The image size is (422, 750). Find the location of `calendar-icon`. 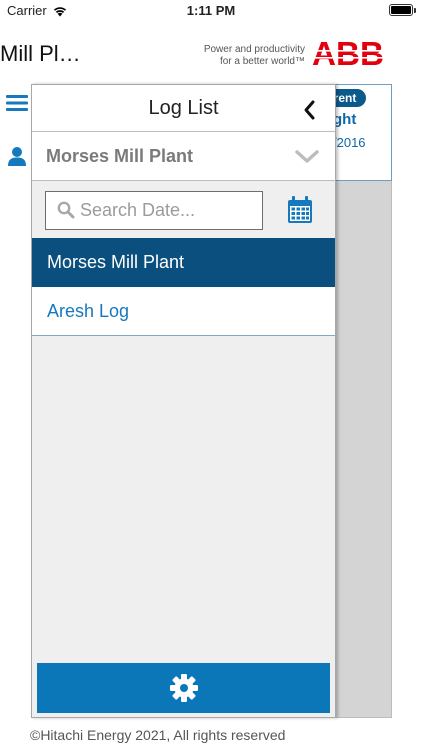

calendar-icon is located at coordinates (300, 210).